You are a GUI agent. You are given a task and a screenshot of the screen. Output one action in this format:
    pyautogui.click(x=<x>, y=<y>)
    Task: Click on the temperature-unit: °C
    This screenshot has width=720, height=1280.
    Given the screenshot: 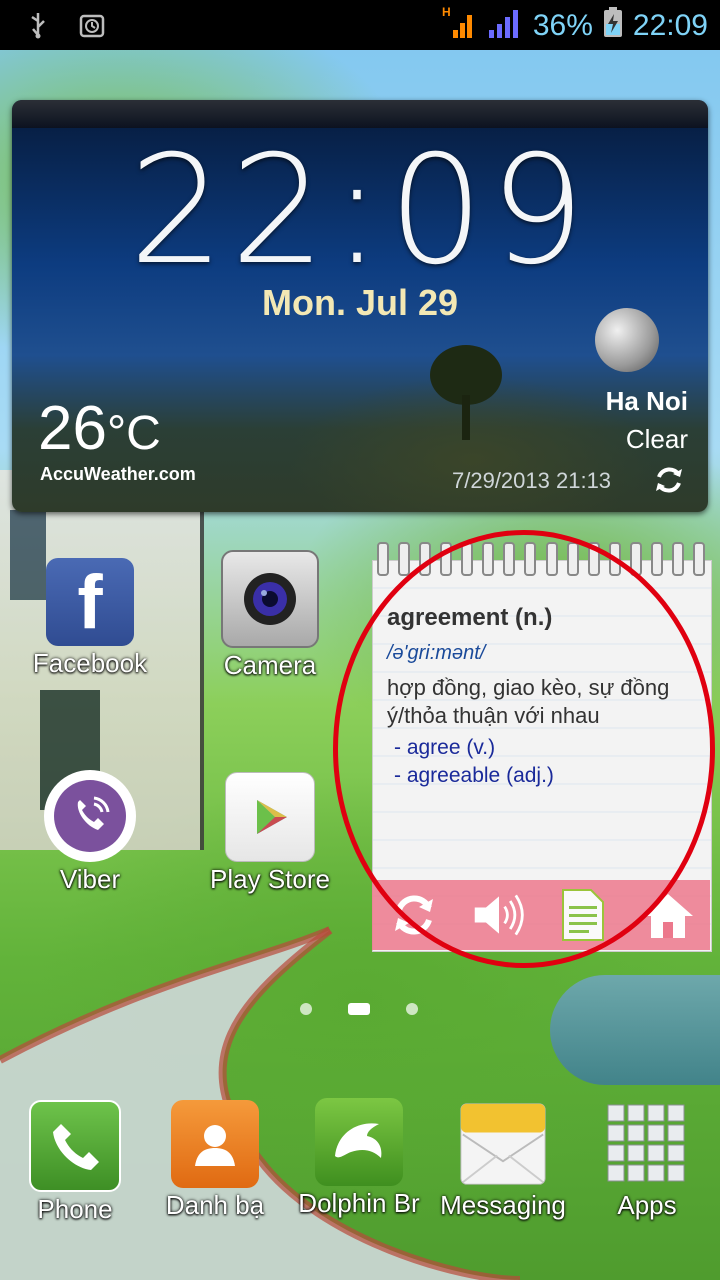 What is the action you would take?
    pyautogui.click(x=133, y=433)
    